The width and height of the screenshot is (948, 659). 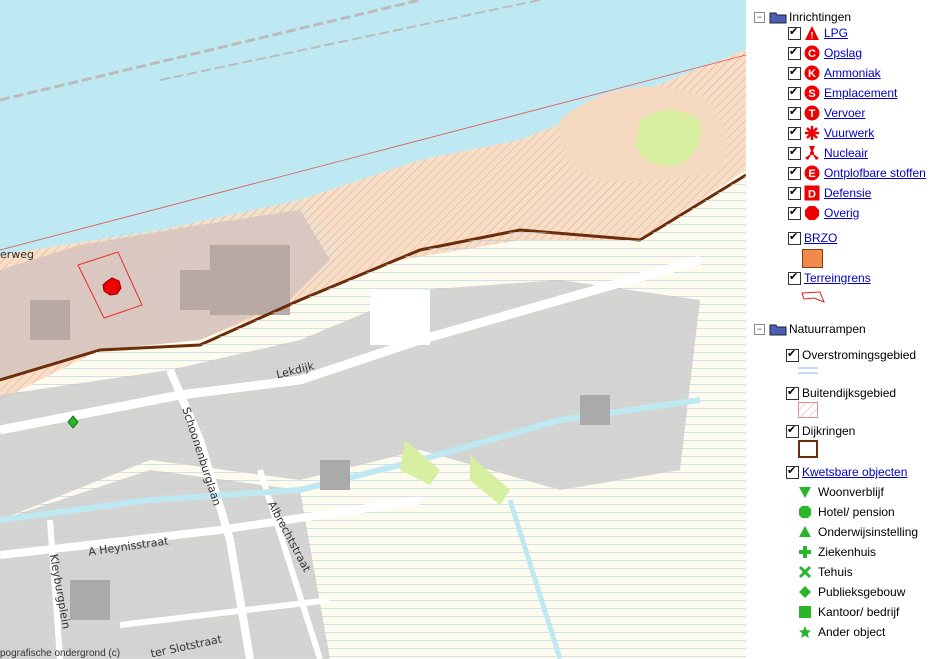 I want to click on svg-text: E, so click(x=811, y=174).